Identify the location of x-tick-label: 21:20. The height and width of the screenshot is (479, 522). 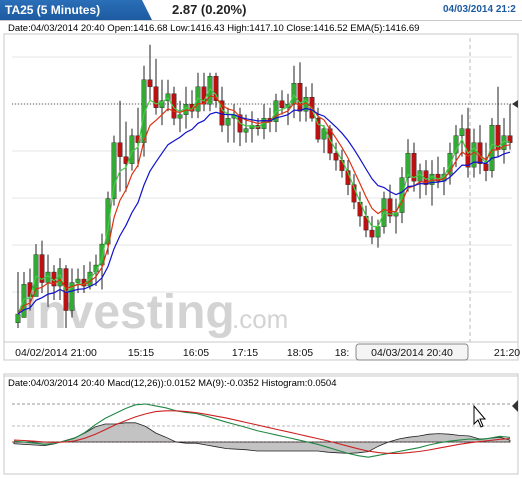
(507, 353).